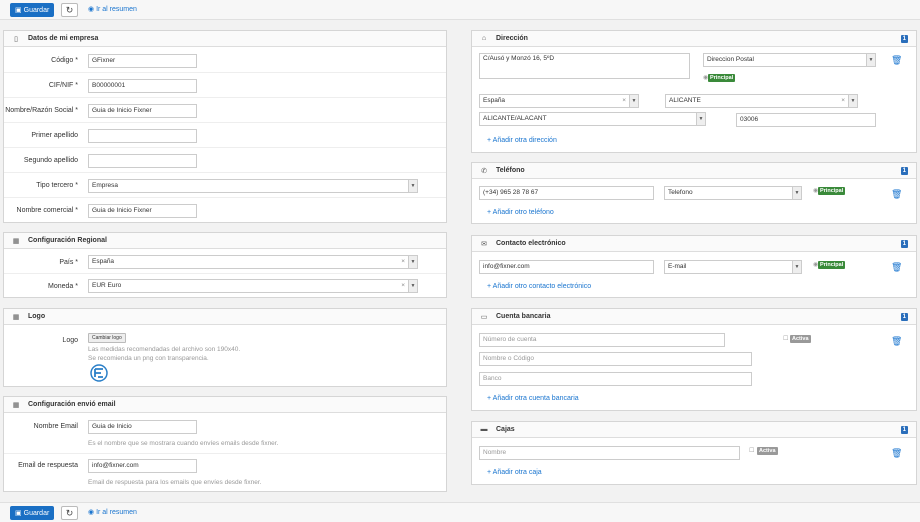 The width and height of the screenshot is (920, 522). What do you see at coordinates (789, 60) in the screenshot?
I see `address-type-select: Direccion Postal ▼` at bounding box center [789, 60].